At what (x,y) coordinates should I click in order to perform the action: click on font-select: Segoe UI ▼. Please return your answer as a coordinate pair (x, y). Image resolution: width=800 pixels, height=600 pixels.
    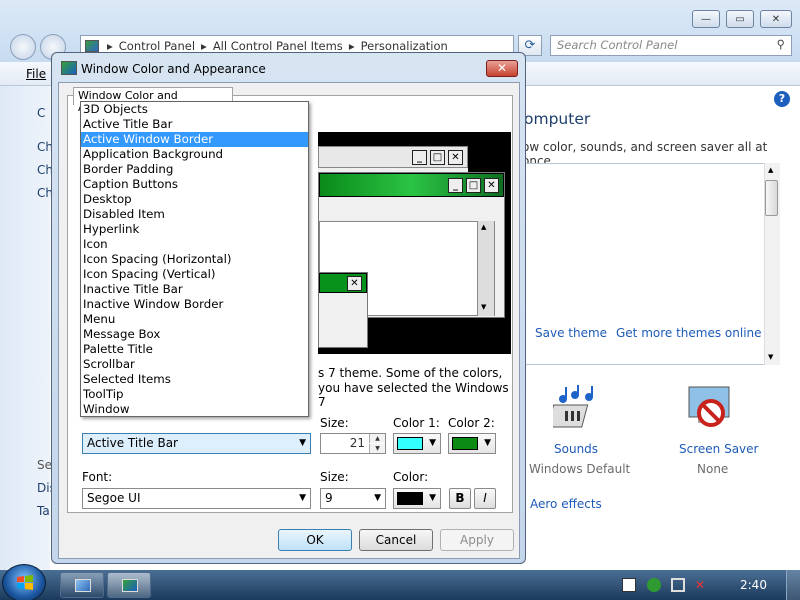
    Looking at the image, I should click on (196, 498).